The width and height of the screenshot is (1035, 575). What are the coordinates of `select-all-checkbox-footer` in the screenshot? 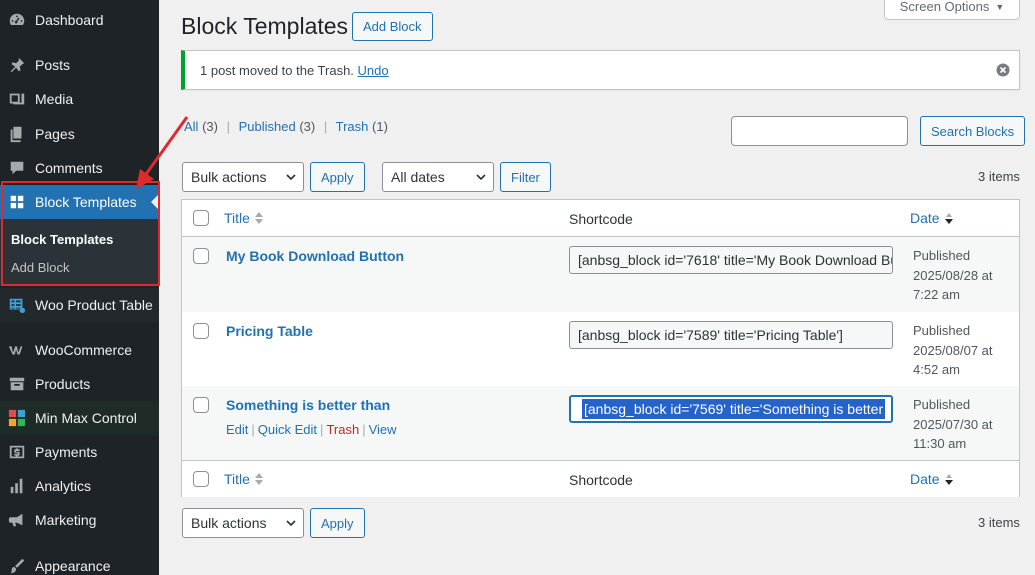 It's located at (201, 479).